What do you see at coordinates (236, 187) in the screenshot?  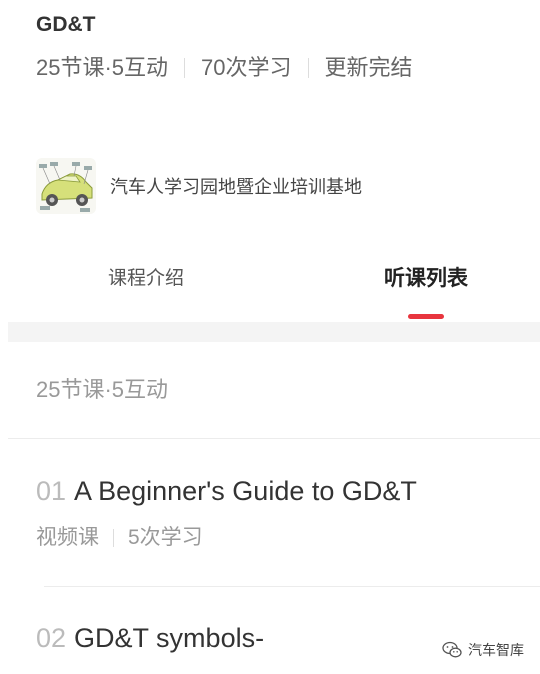 I see `organization-name: 汽车人学习园地暨企业培训基地` at bounding box center [236, 187].